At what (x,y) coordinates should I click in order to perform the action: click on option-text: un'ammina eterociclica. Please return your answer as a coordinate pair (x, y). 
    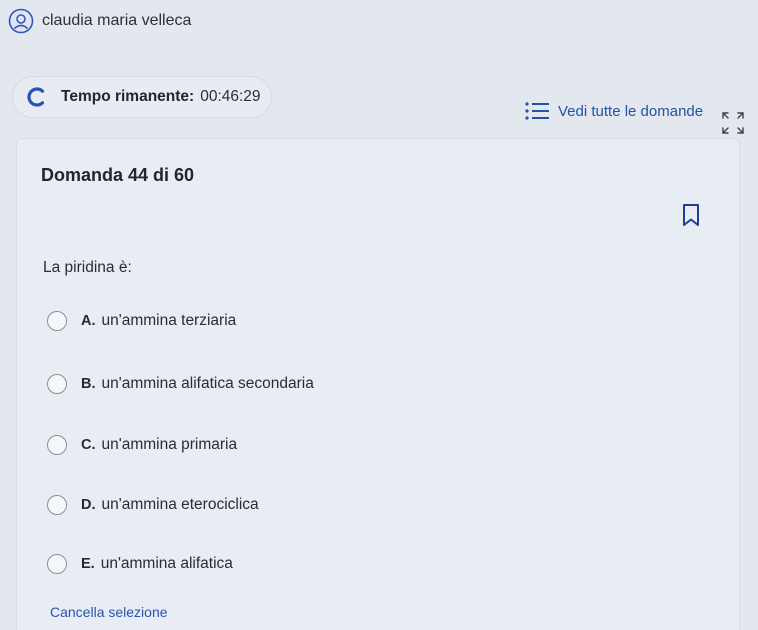
    Looking at the image, I should click on (180, 504).